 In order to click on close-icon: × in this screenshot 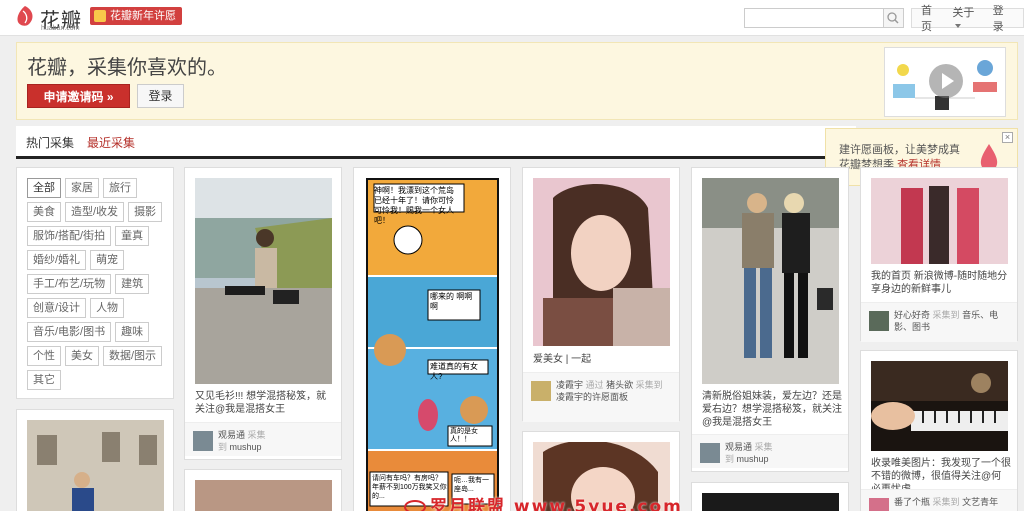, I will do `click(1007, 137)`.